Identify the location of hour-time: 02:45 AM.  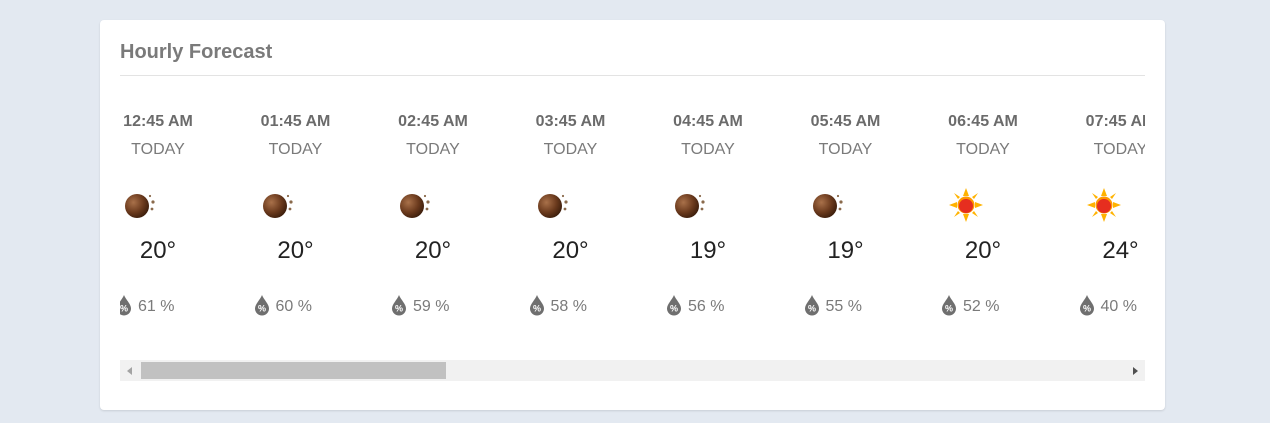
(433, 121).